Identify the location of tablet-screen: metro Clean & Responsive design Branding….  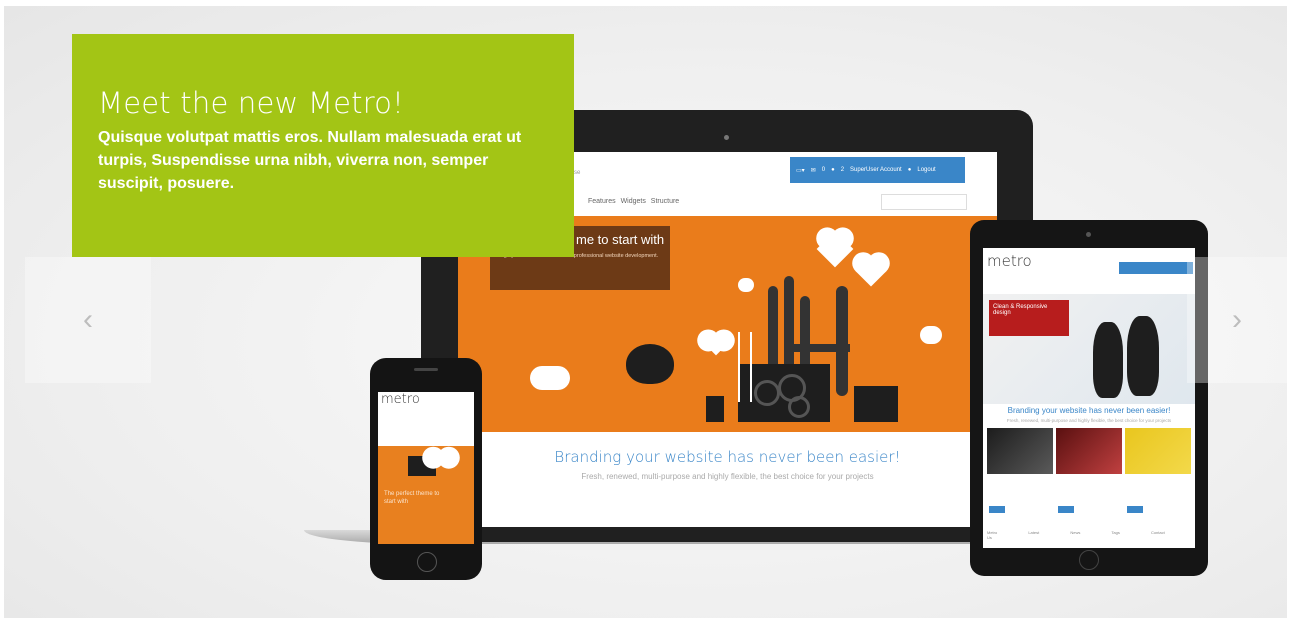
(1089, 398).